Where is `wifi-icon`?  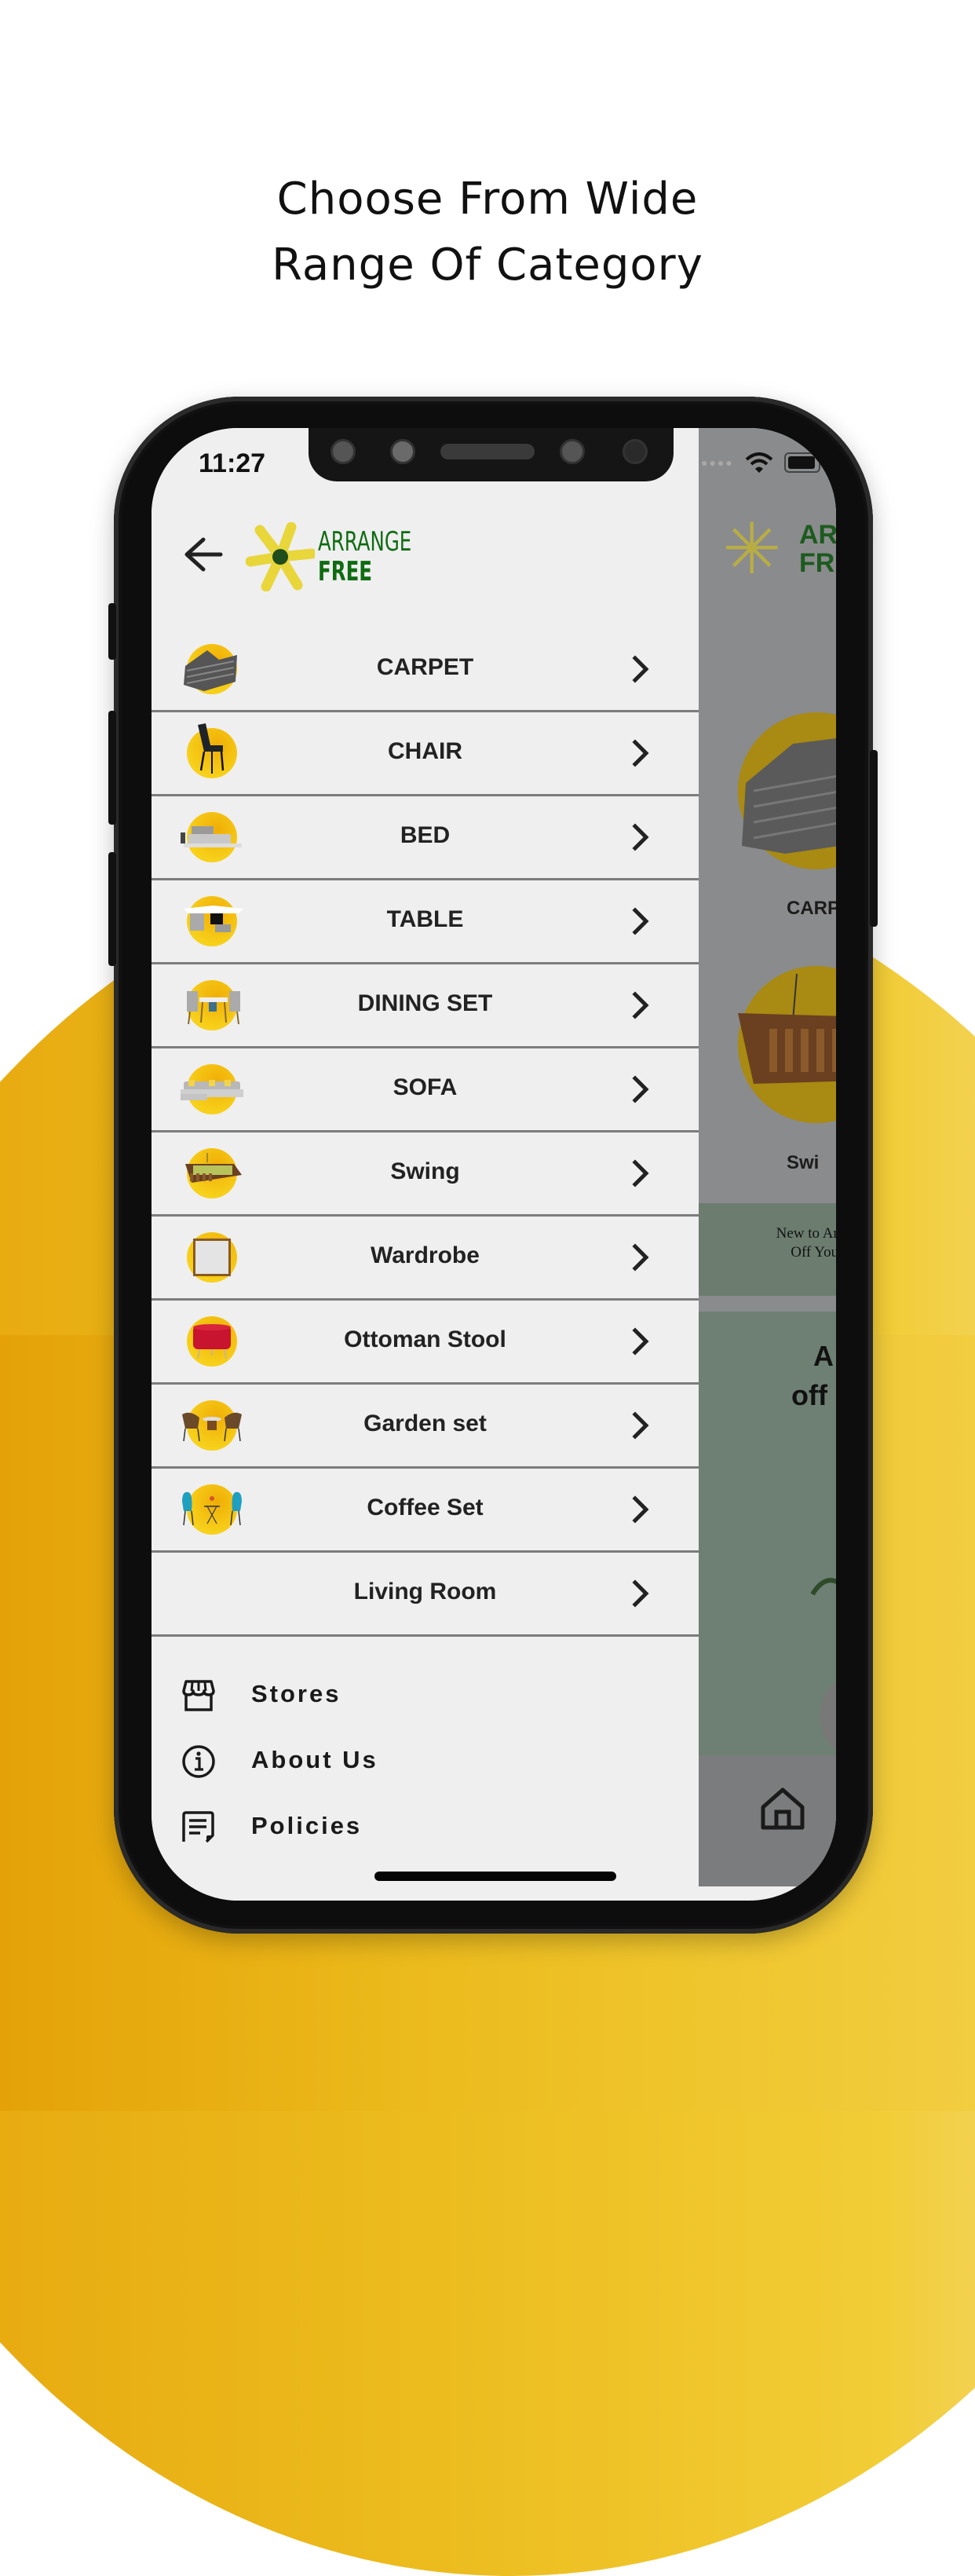 wifi-icon is located at coordinates (759, 462).